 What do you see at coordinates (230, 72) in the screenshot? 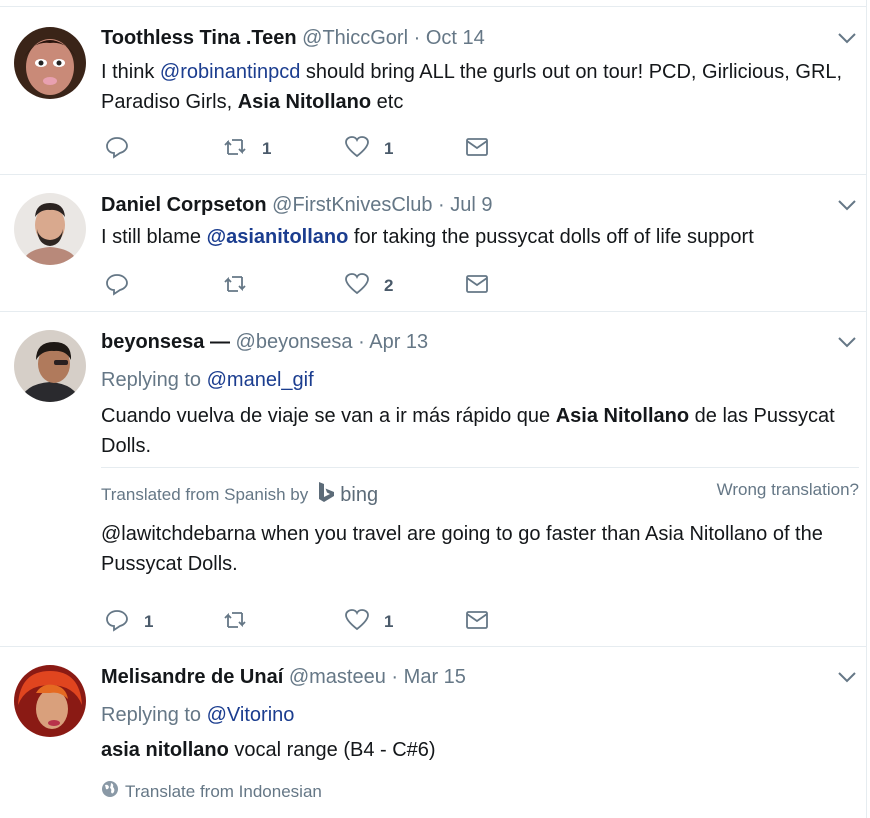
I see `mention-link: @robinantinpcd` at bounding box center [230, 72].